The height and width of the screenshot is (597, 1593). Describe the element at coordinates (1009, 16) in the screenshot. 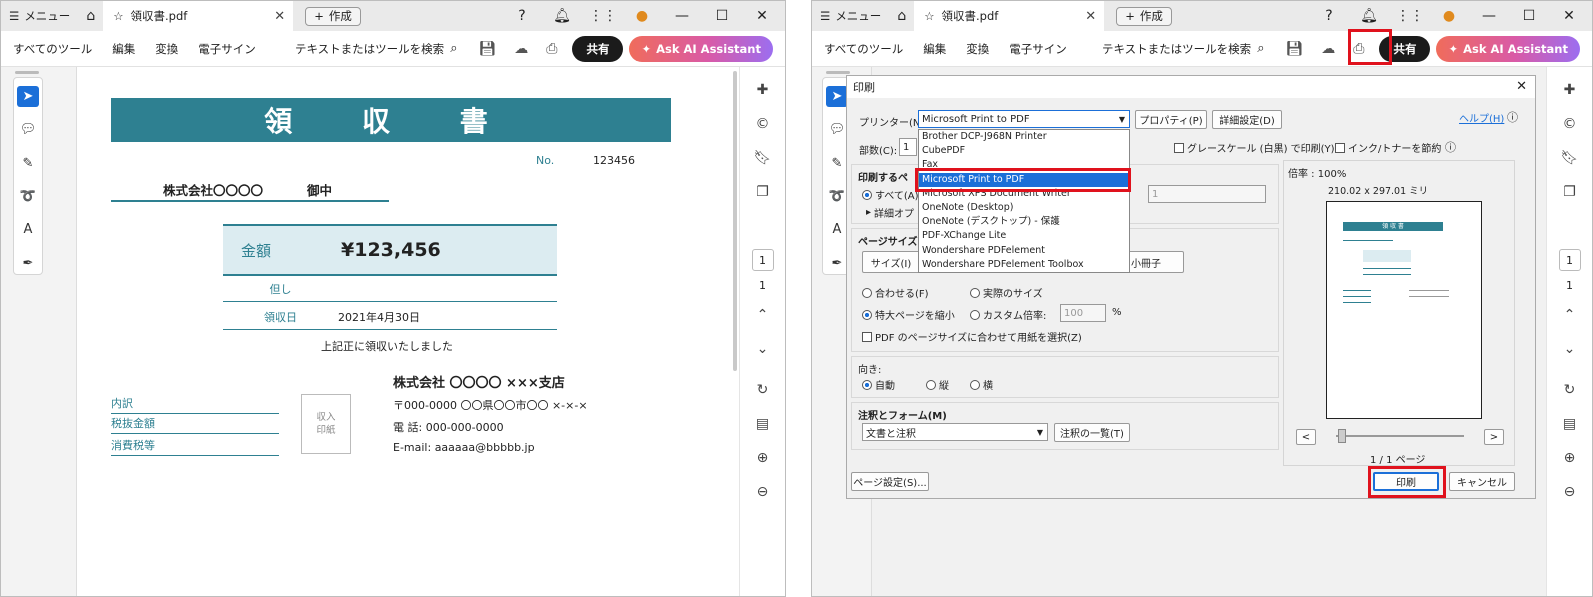

I see `document-tab: ☆ 領収書.pdf ✕` at that location.